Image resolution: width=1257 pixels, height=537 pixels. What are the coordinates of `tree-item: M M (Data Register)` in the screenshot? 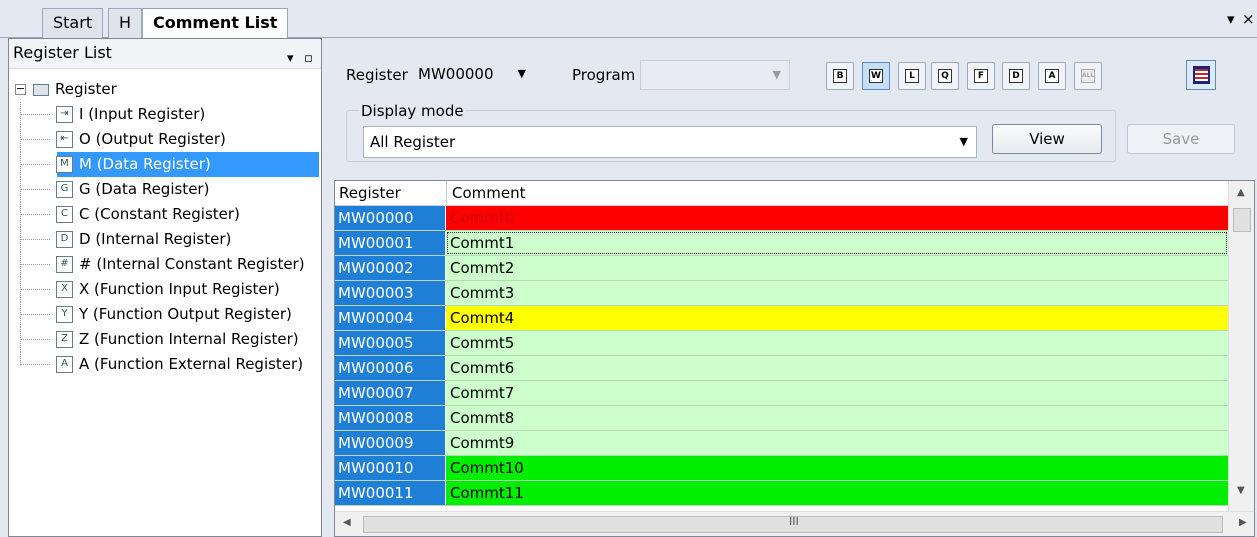 It's located at (165, 164).